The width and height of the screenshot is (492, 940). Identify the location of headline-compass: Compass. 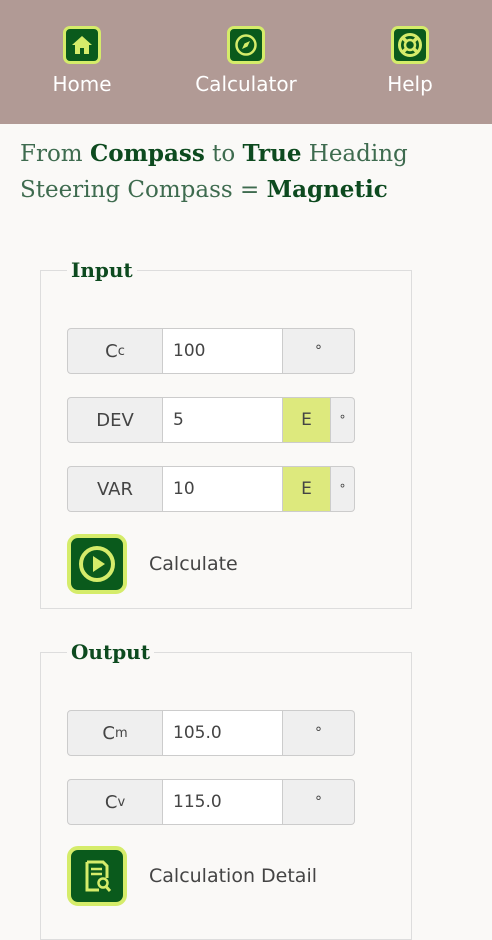
(147, 153).